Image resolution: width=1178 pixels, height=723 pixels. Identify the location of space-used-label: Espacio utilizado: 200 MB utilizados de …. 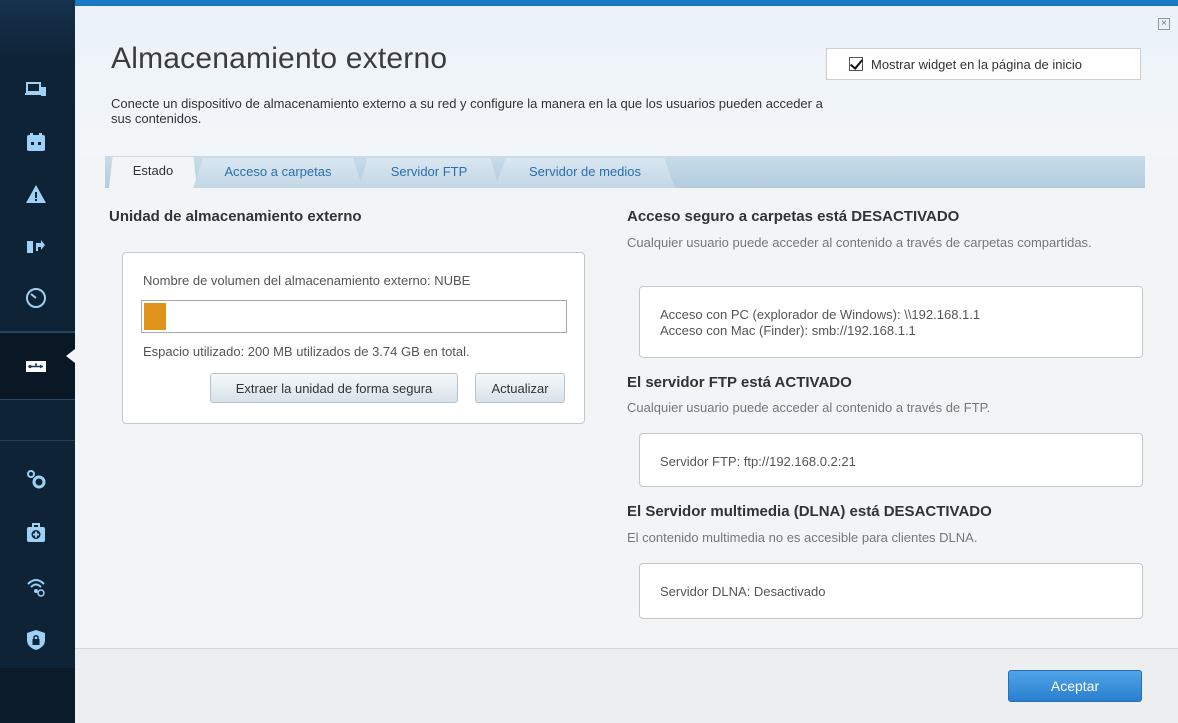
(306, 351).